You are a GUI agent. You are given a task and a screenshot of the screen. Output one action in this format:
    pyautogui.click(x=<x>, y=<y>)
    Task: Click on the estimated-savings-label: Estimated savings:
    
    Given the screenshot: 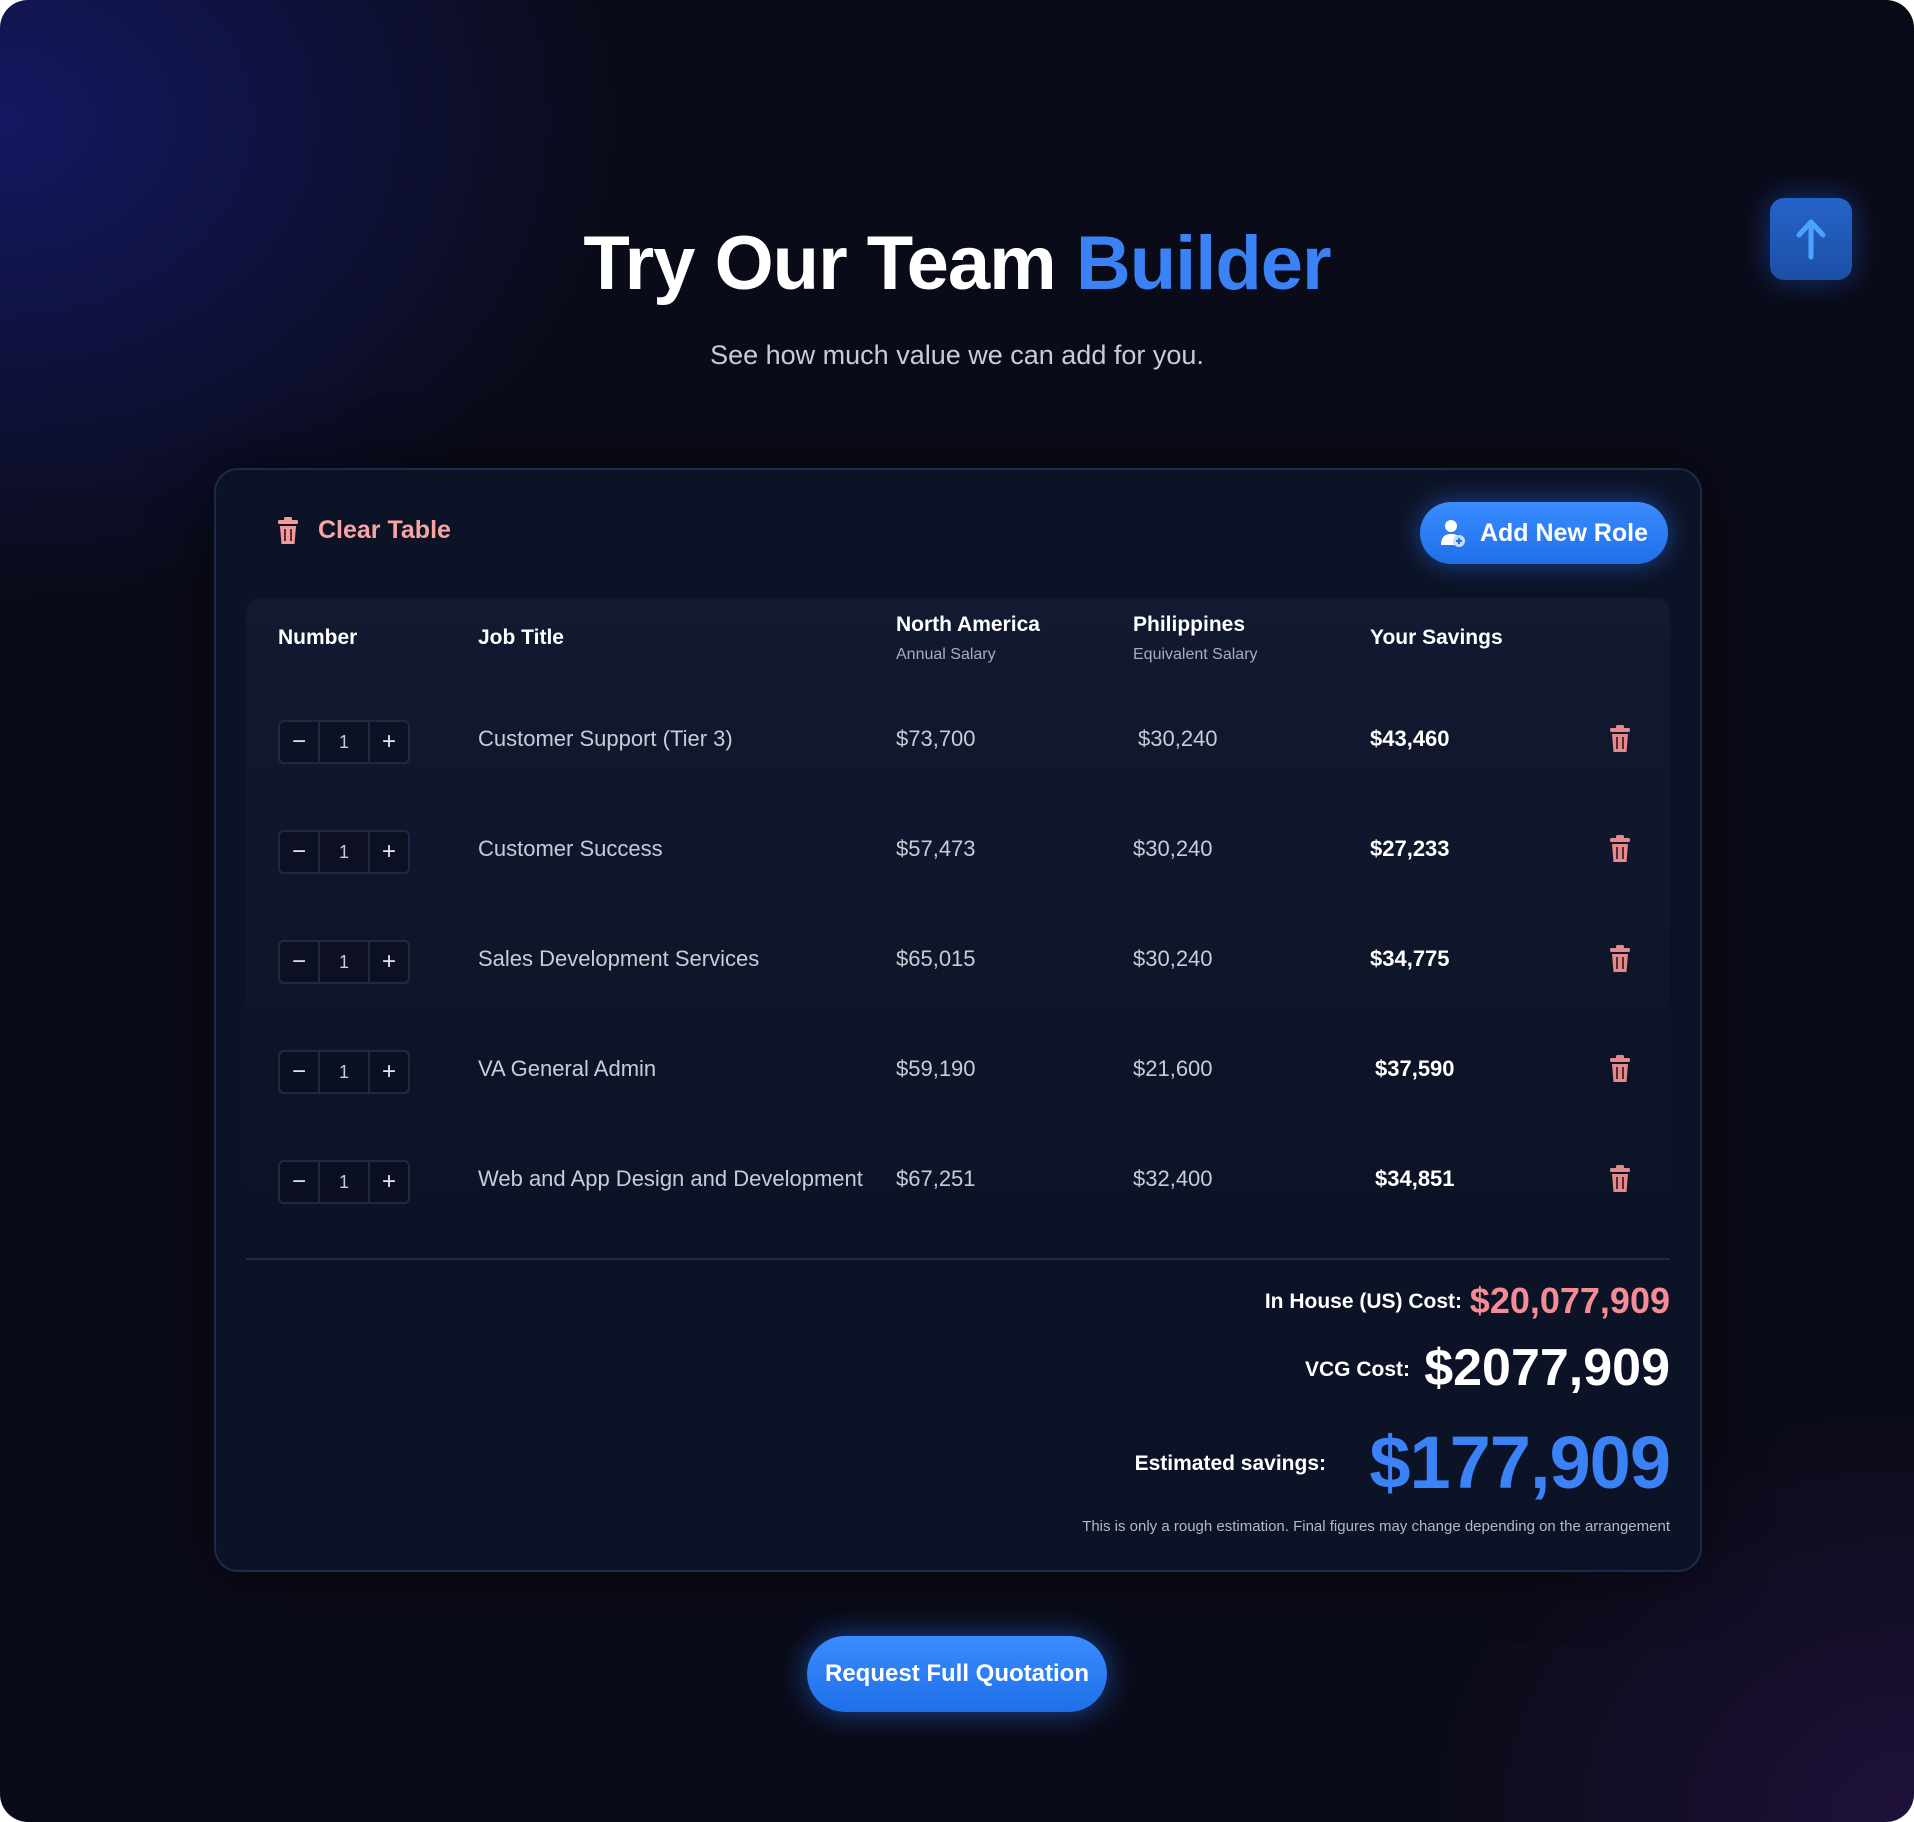 What is the action you would take?
    pyautogui.click(x=1230, y=1463)
    